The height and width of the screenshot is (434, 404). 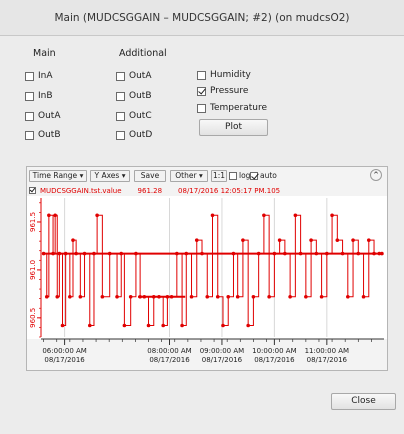 What do you see at coordinates (49, 116) in the screenshot?
I see `checkbox-label: OutA` at bounding box center [49, 116].